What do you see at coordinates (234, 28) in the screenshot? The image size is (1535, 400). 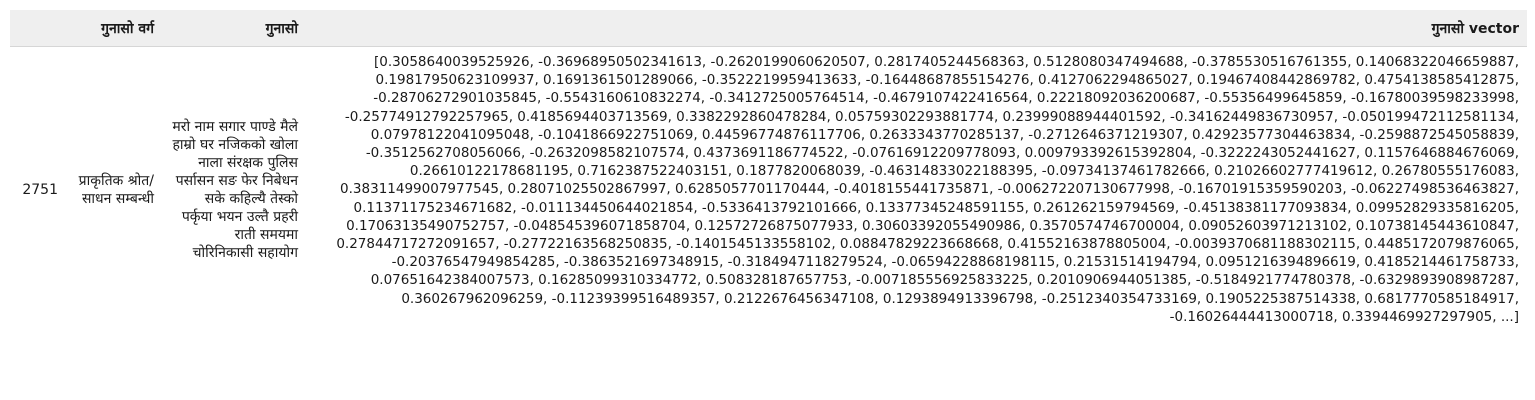 I see `header-complaint-text: गुनासो` at bounding box center [234, 28].